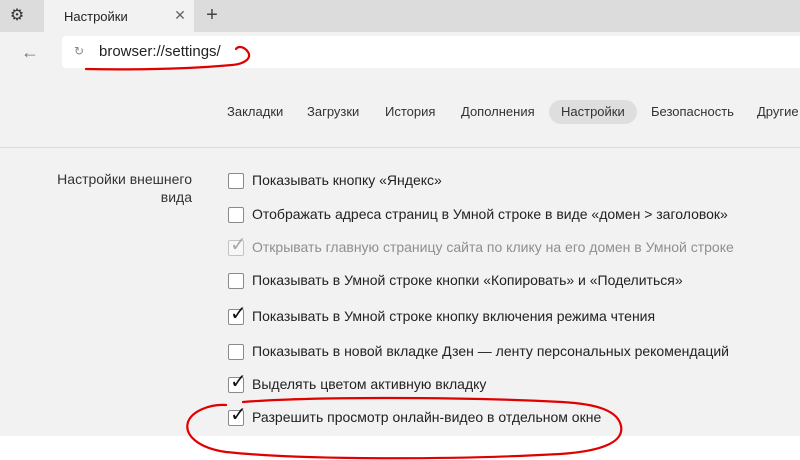 This screenshot has width=800, height=460. What do you see at coordinates (400, 448) in the screenshot?
I see `bottom-strip` at bounding box center [400, 448].